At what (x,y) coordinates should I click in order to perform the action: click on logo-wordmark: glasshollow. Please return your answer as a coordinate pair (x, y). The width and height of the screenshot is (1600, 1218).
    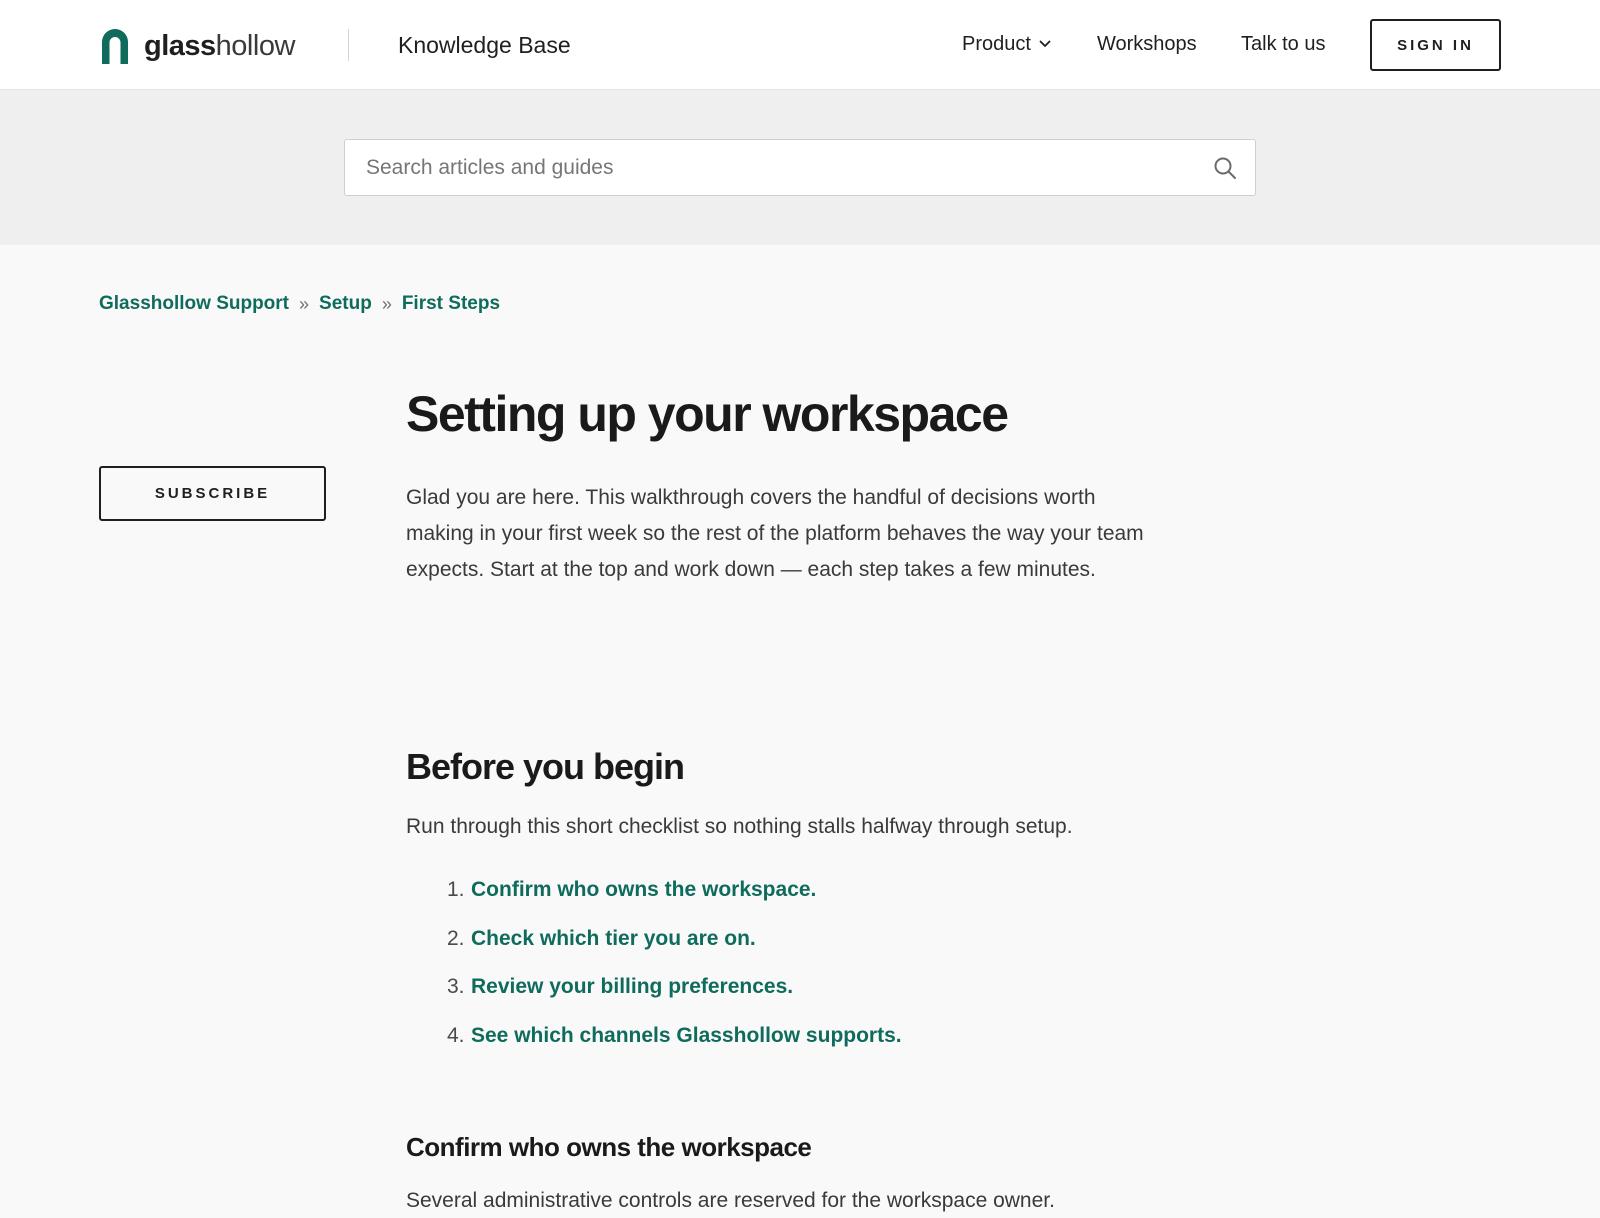
    Looking at the image, I should click on (219, 46).